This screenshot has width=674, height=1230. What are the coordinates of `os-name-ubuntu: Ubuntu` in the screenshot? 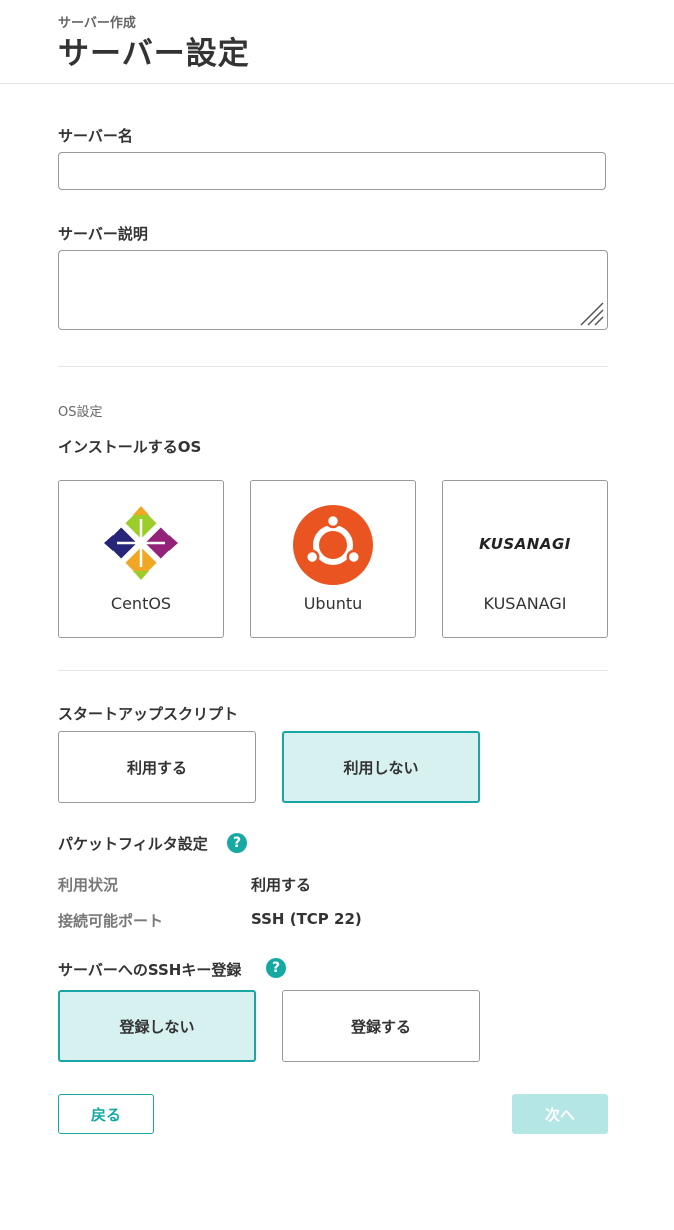 It's located at (333, 603).